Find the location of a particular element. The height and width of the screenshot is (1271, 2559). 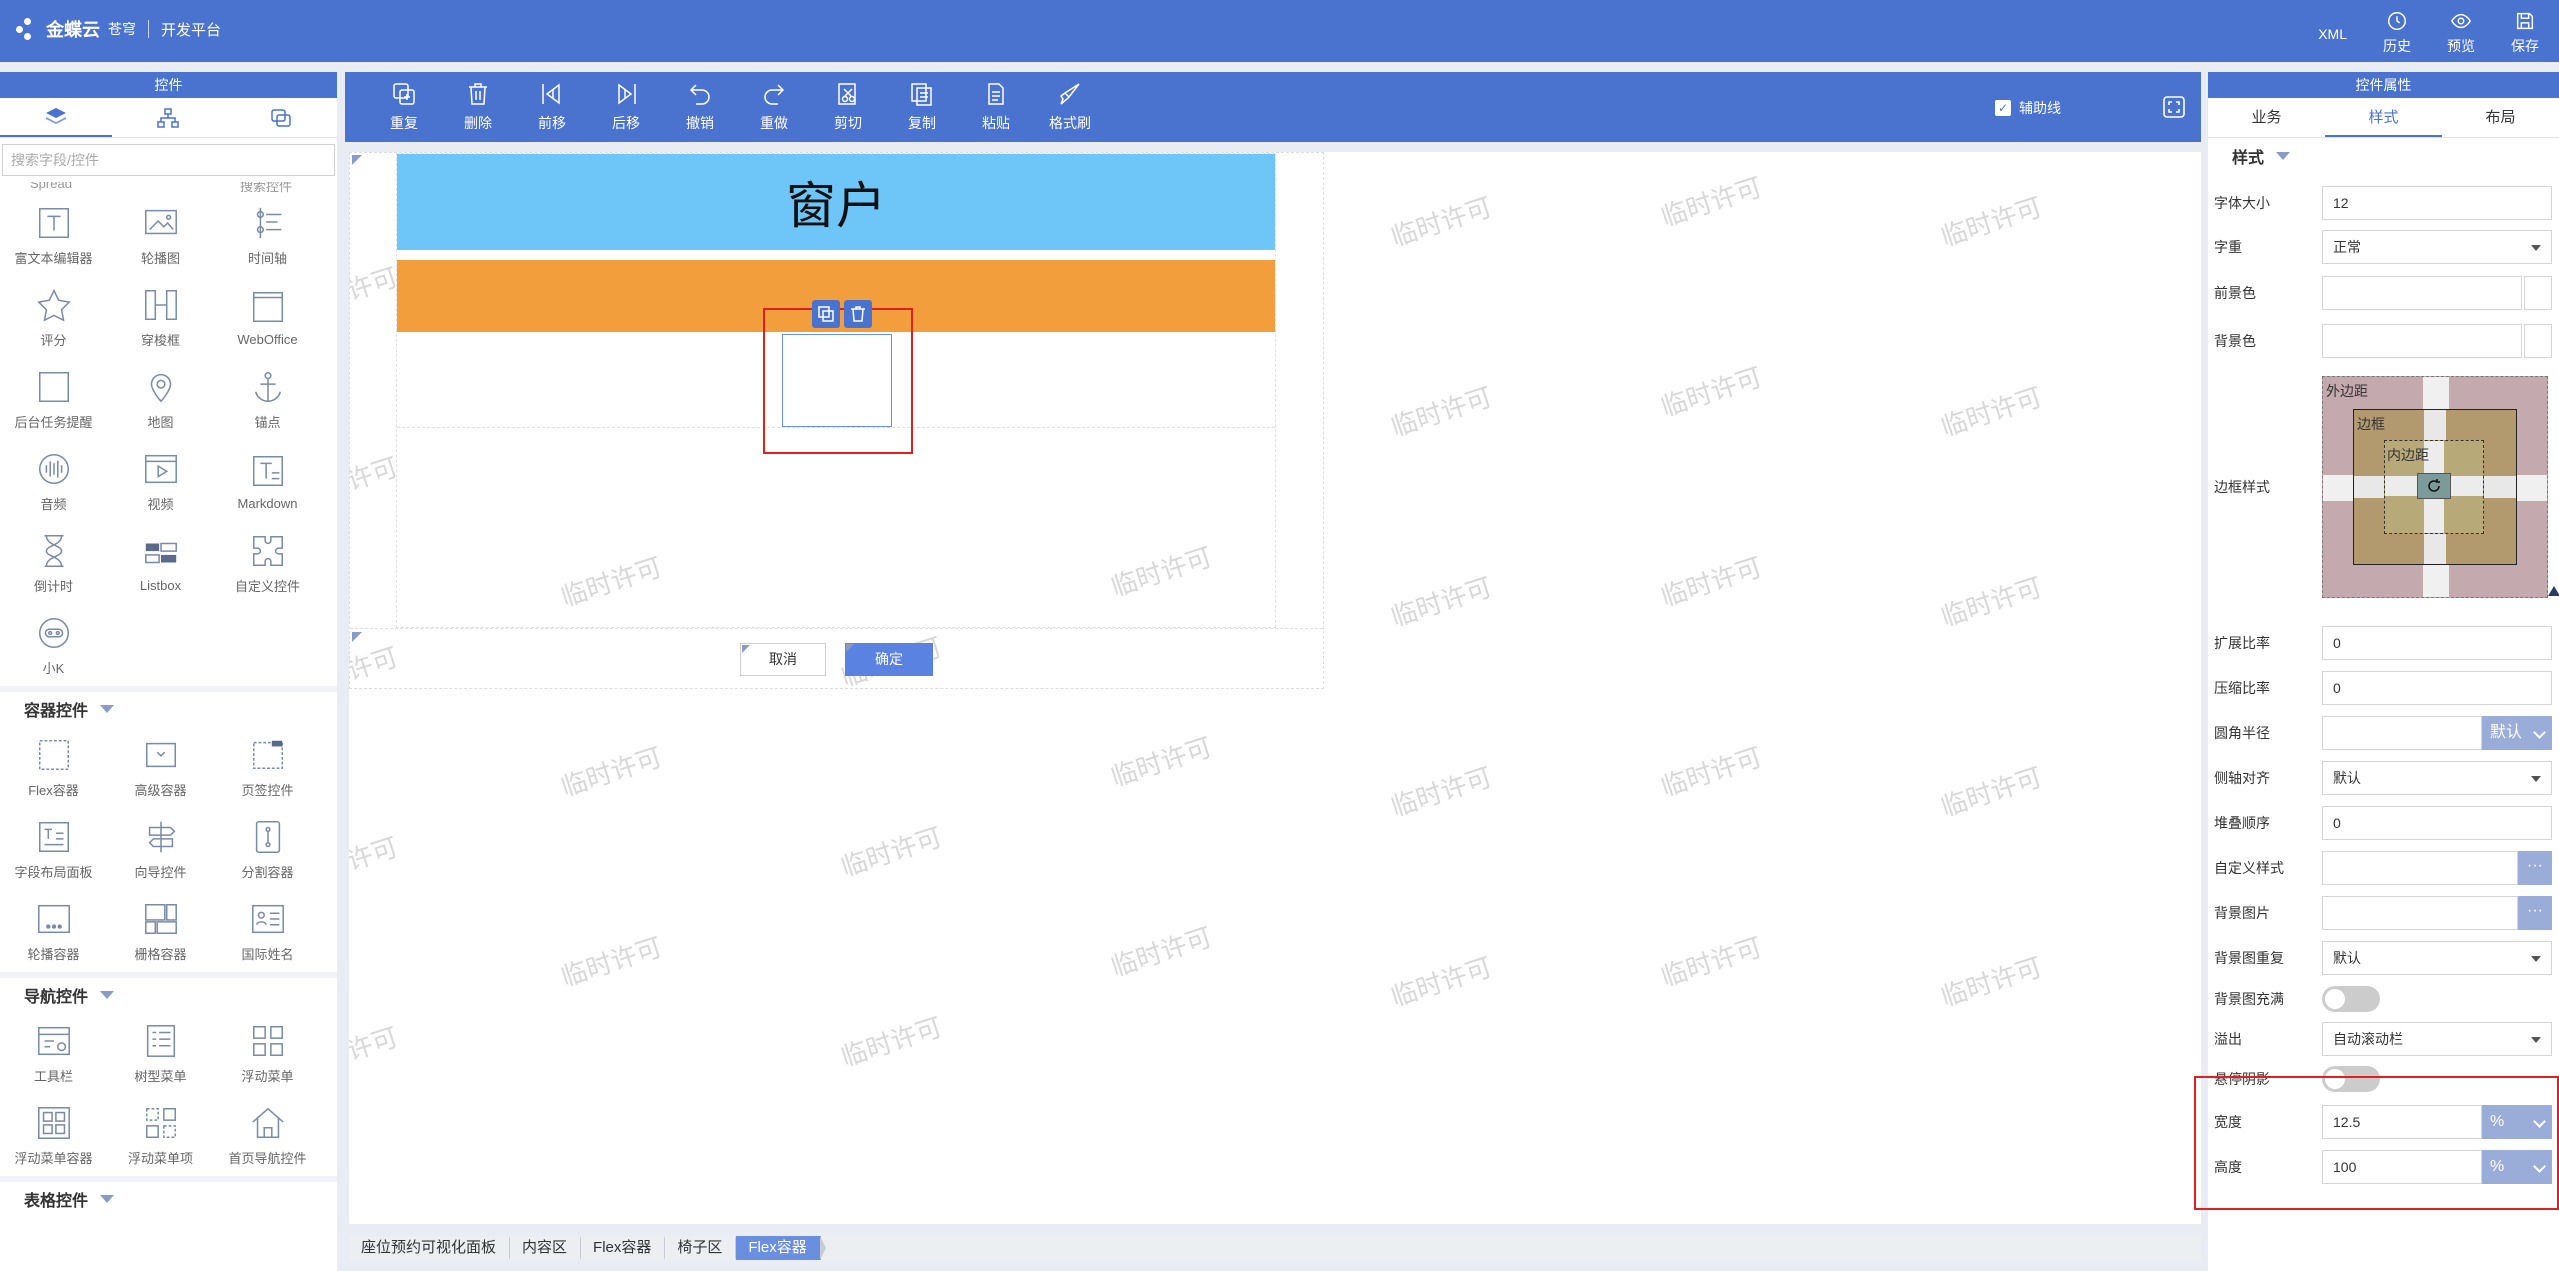

guideline-toggle: ✓ 辅助线 is located at coordinates (2028, 108).